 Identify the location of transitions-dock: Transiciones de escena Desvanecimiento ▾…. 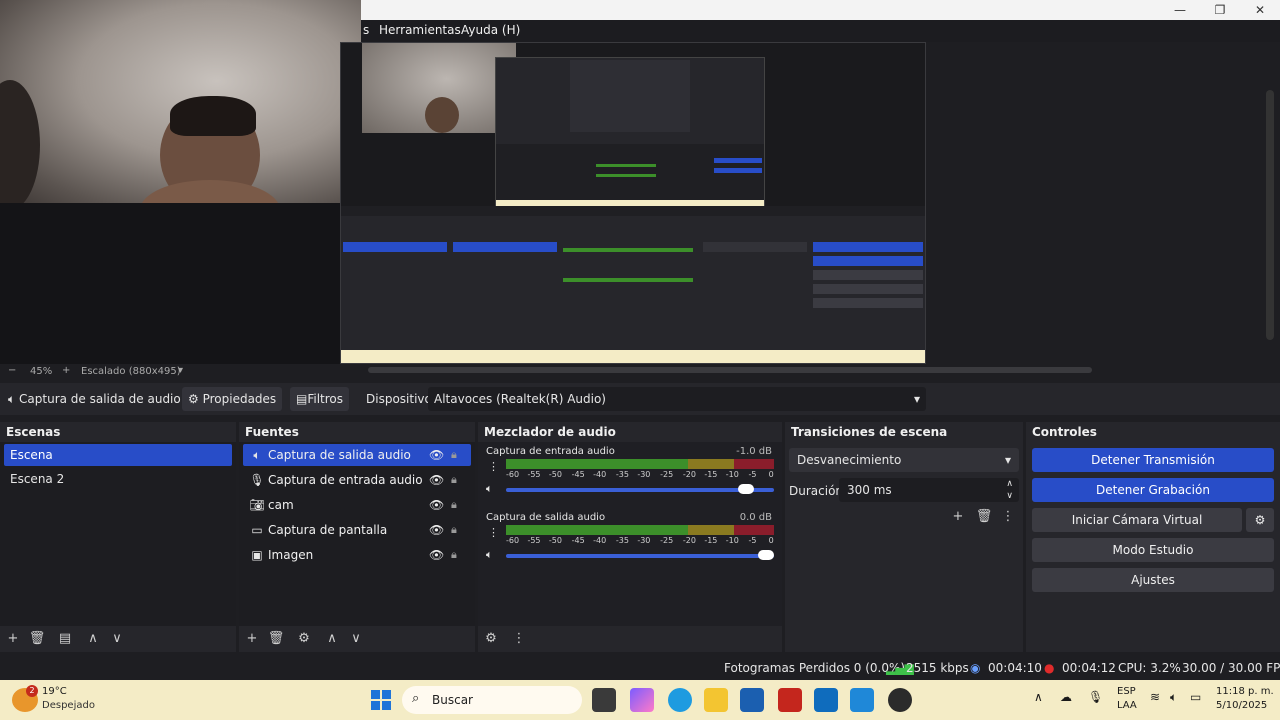
(904, 537).